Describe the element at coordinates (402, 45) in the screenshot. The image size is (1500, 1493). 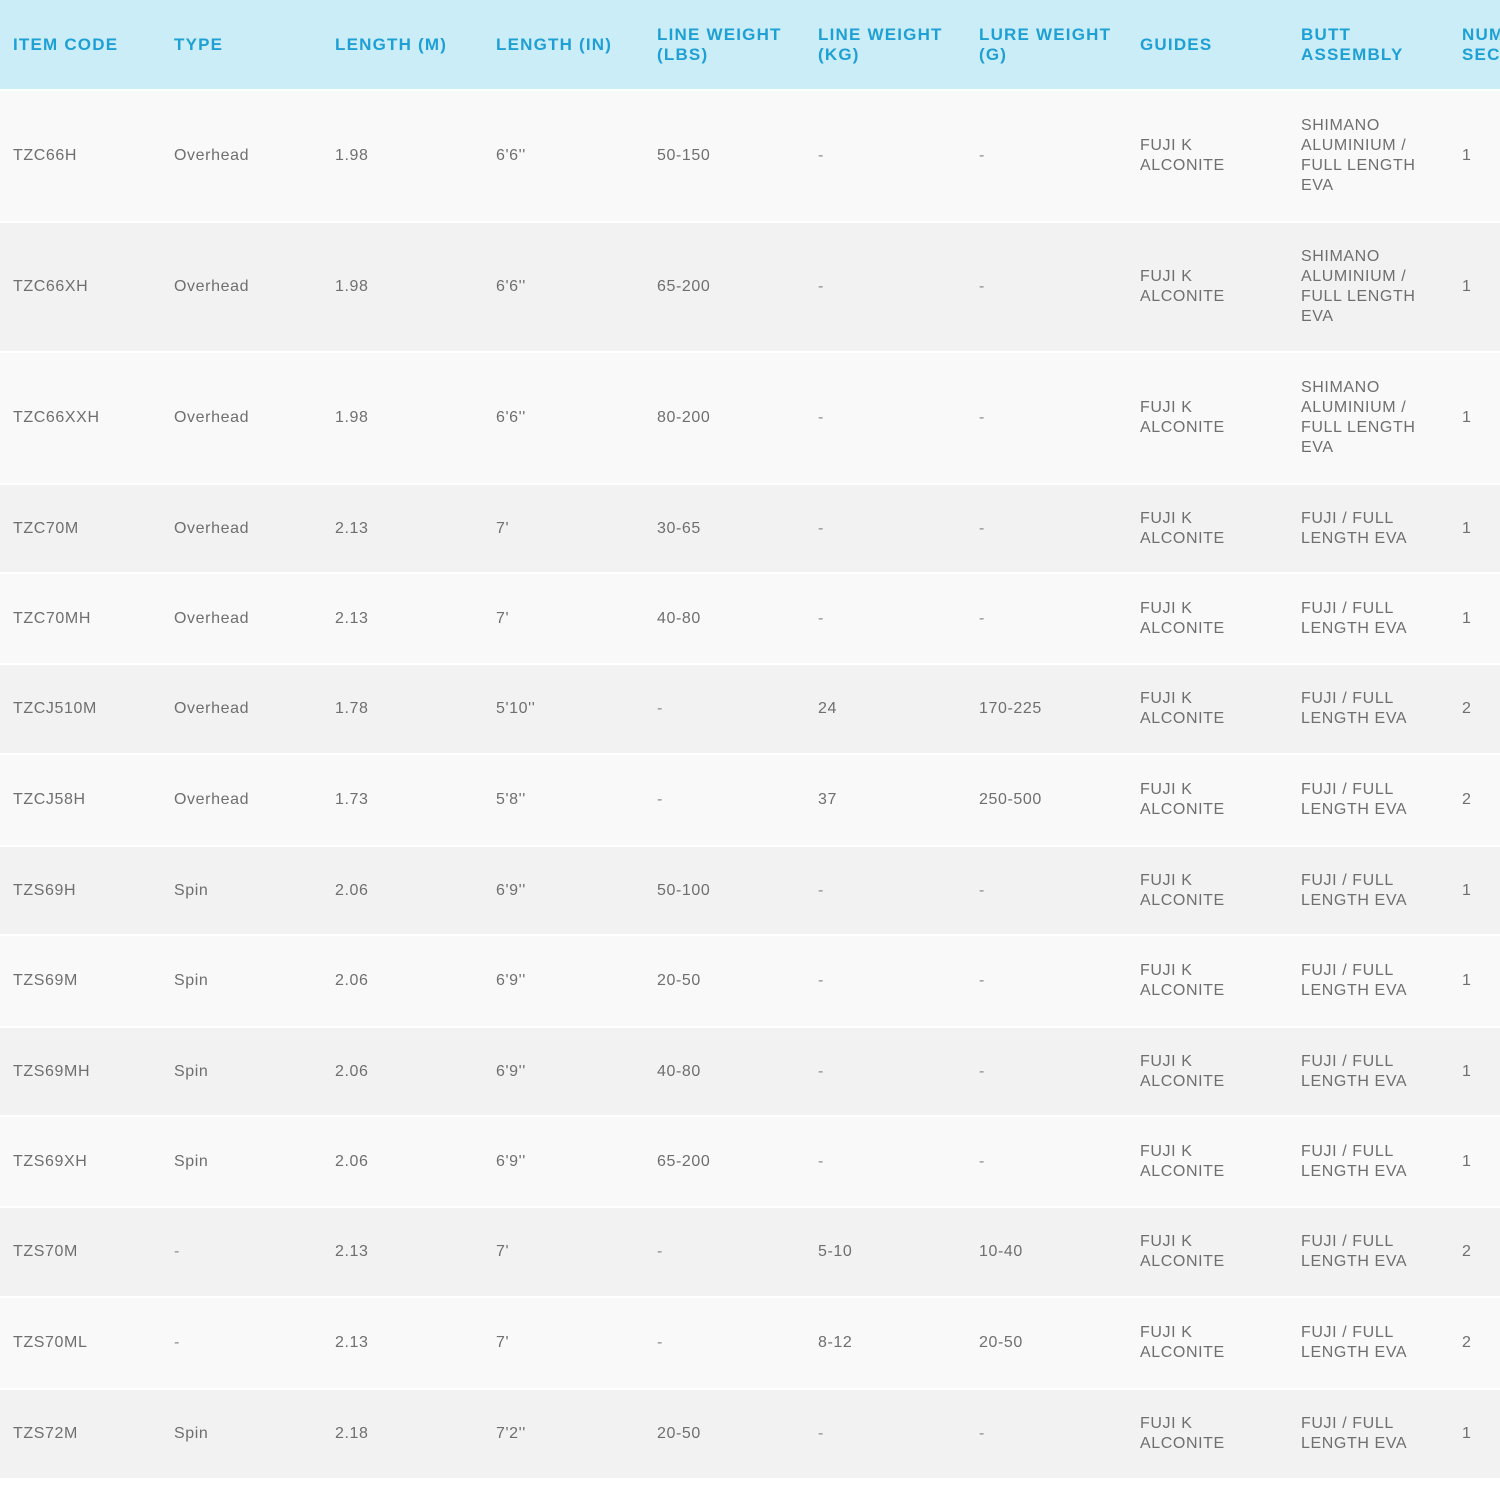
I see `column-header-length-m: LENGTH (M)` at that location.